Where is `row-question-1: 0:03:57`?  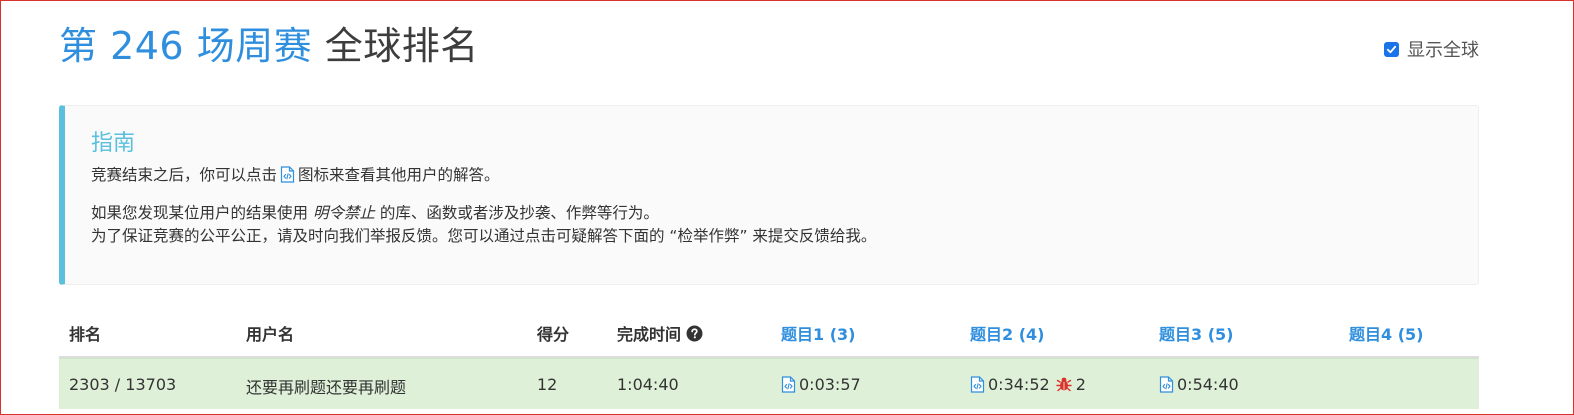
row-question-1: 0:03:57 is located at coordinates (821, 384).